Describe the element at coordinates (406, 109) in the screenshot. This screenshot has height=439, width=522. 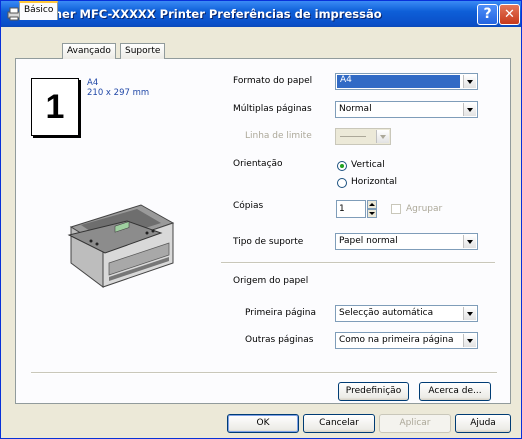
I see `multiple-pages-select: Normal` at that location.